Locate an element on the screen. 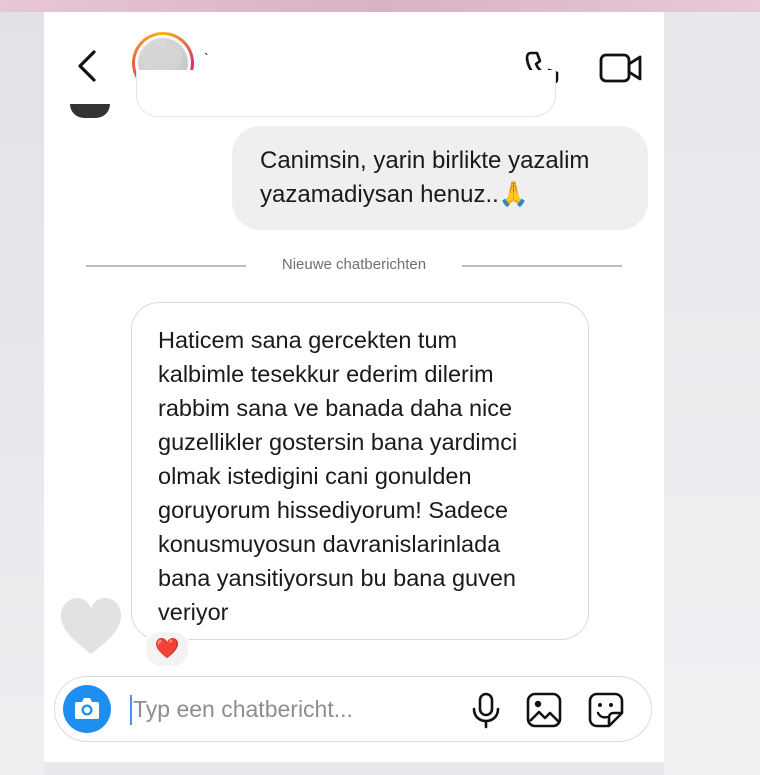 This screenshot has width=760, height=775. divider-line-right is located at coordinates (542, 266).